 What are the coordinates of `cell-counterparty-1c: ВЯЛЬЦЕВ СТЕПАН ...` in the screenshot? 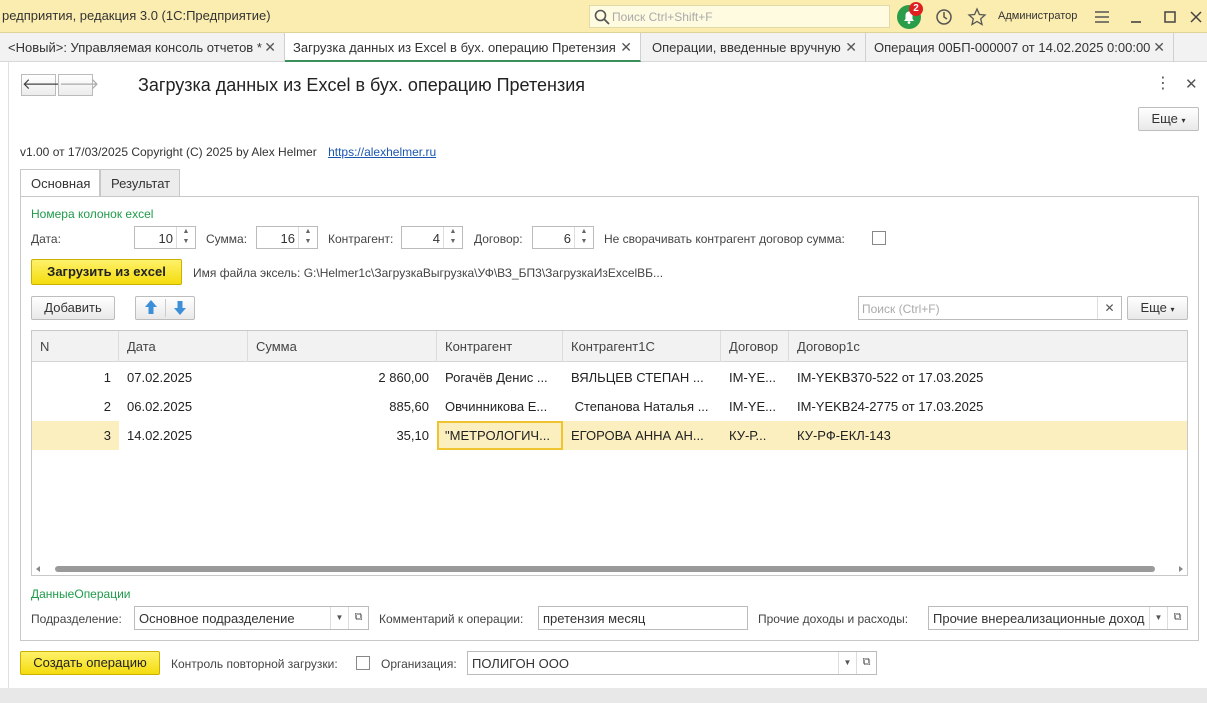 It's located at (642, 377).